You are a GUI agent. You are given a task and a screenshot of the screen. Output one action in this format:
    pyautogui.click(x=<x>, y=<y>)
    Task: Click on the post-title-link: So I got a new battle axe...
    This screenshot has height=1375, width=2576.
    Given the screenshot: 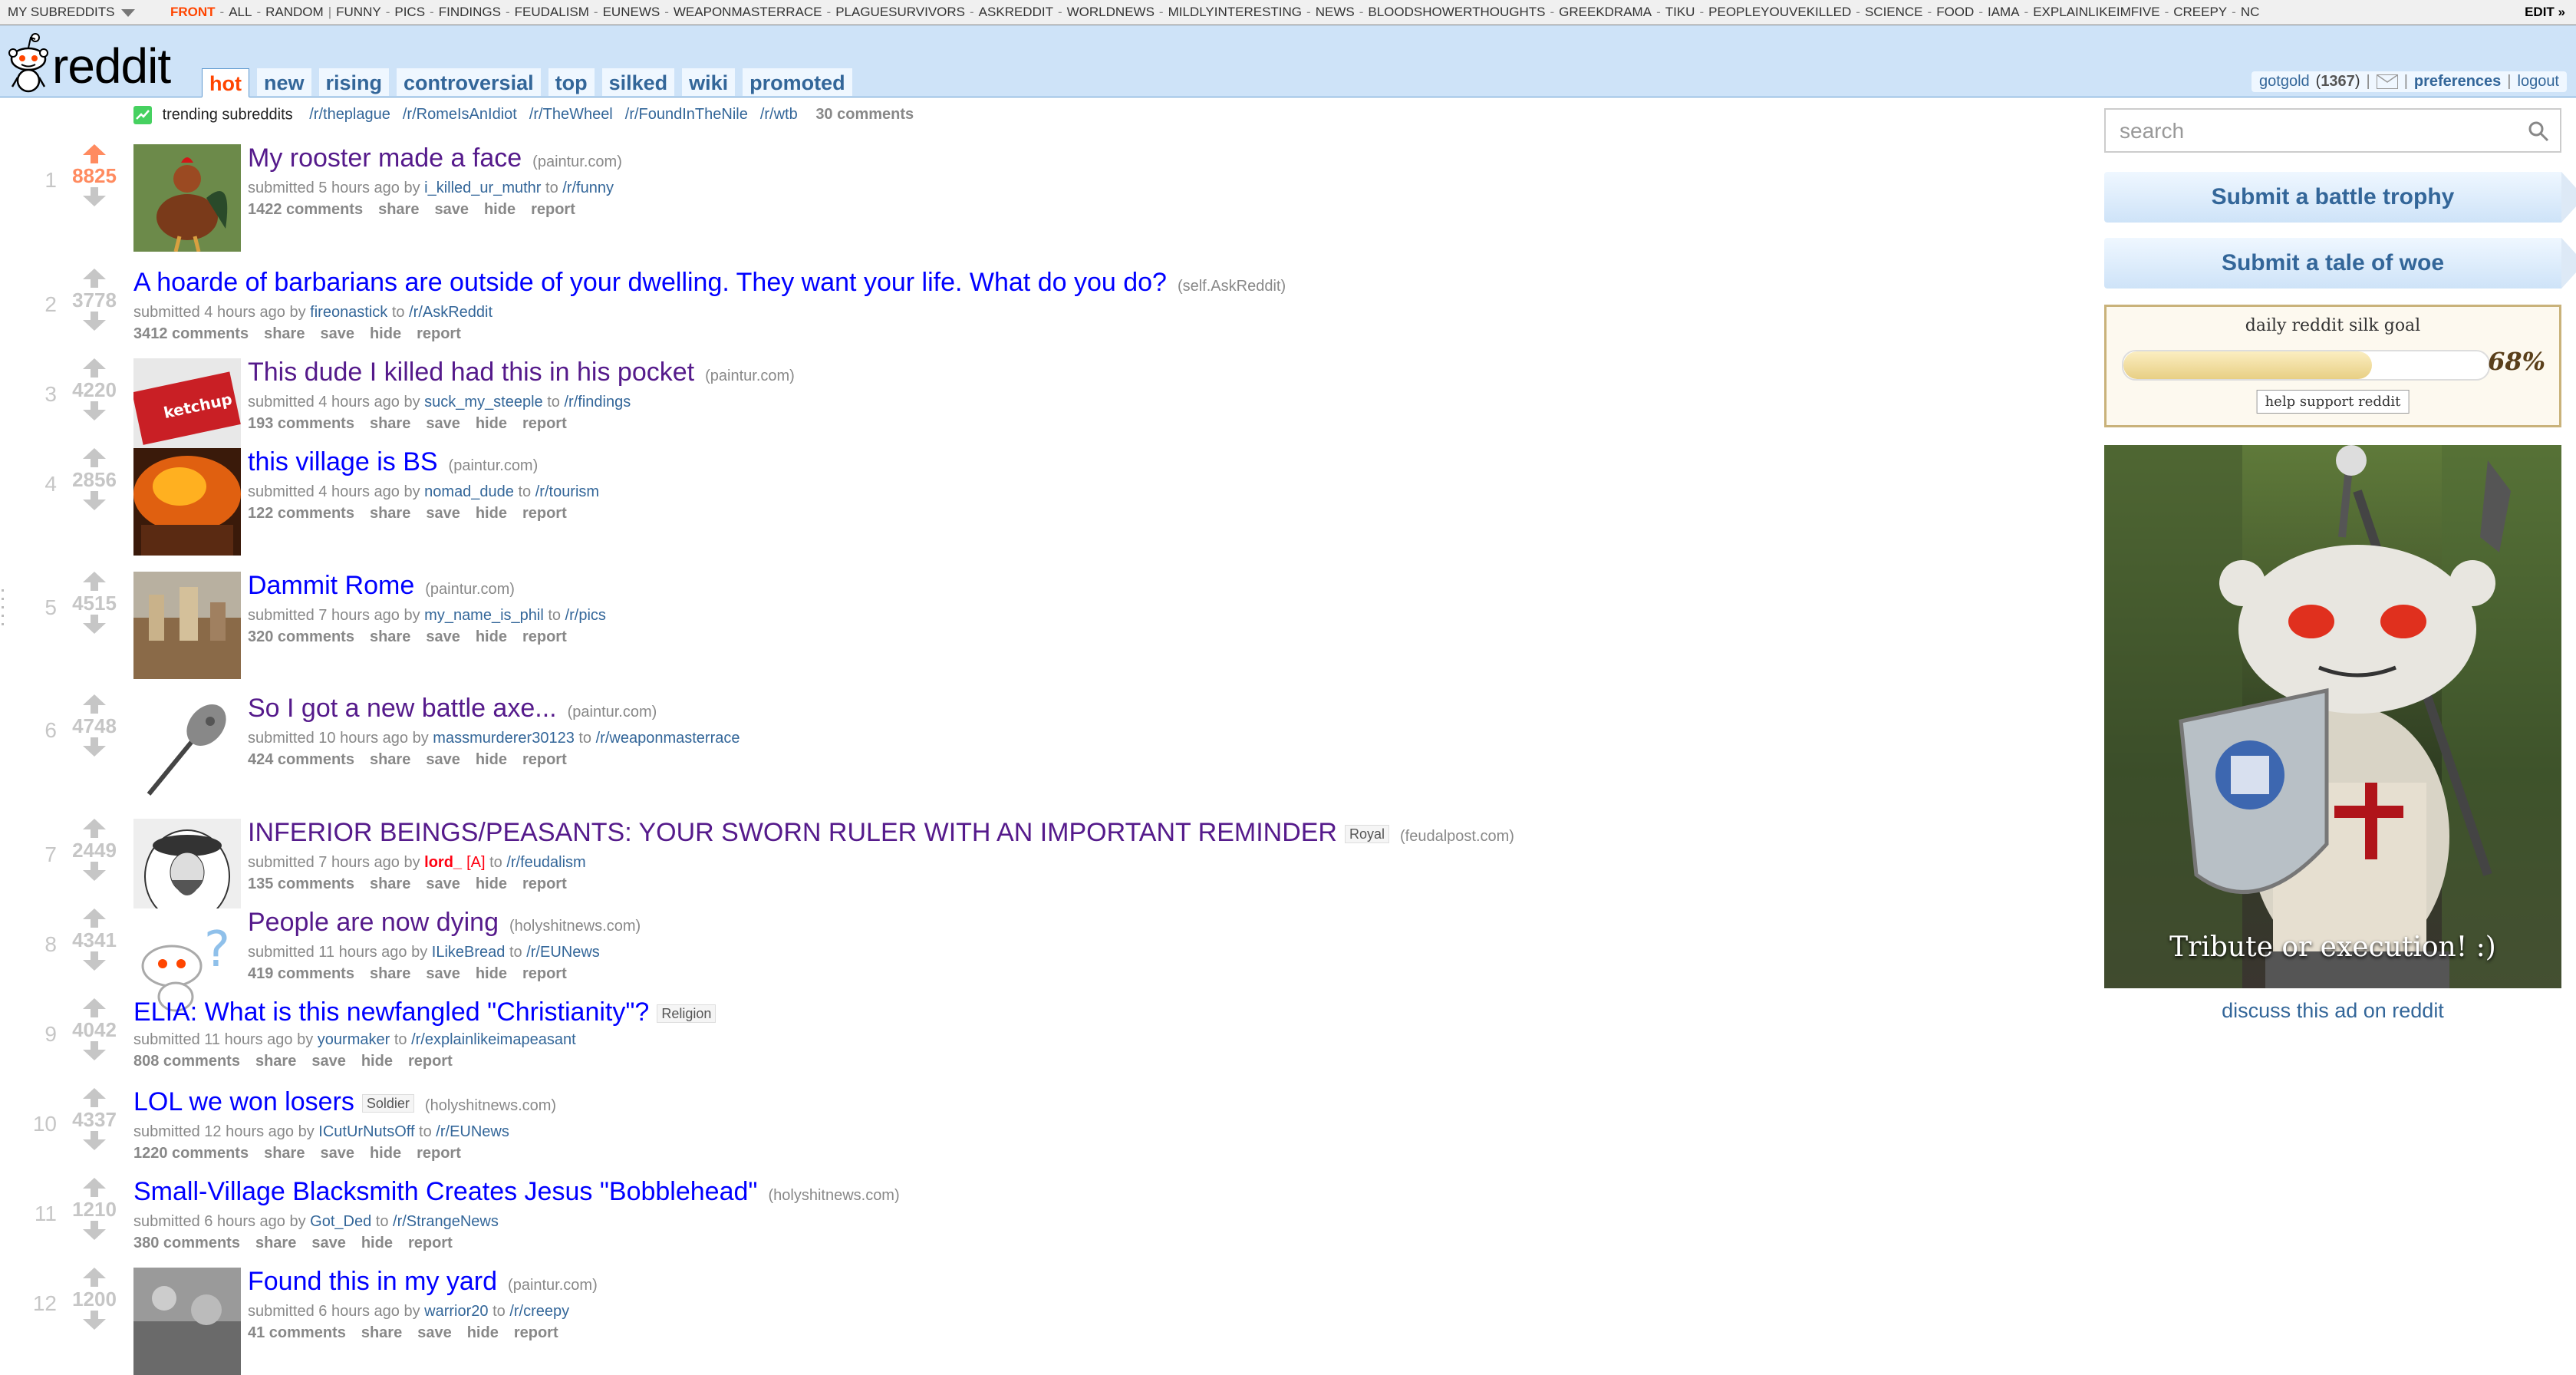 What is the action you would take?
    pyautogui.click(x=402, y=708)
    